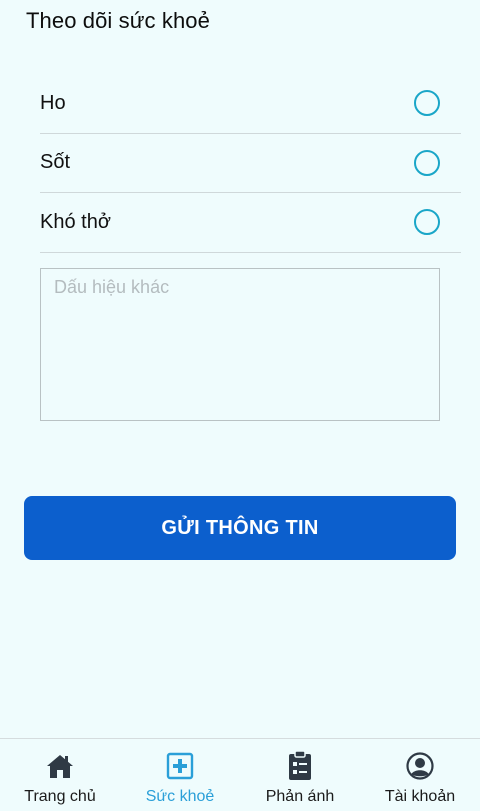 This screenshot has height=811, width=480. Describe the element at coordinates (420, 766) in the screenshot. I see `user-circle-icon` at that location.